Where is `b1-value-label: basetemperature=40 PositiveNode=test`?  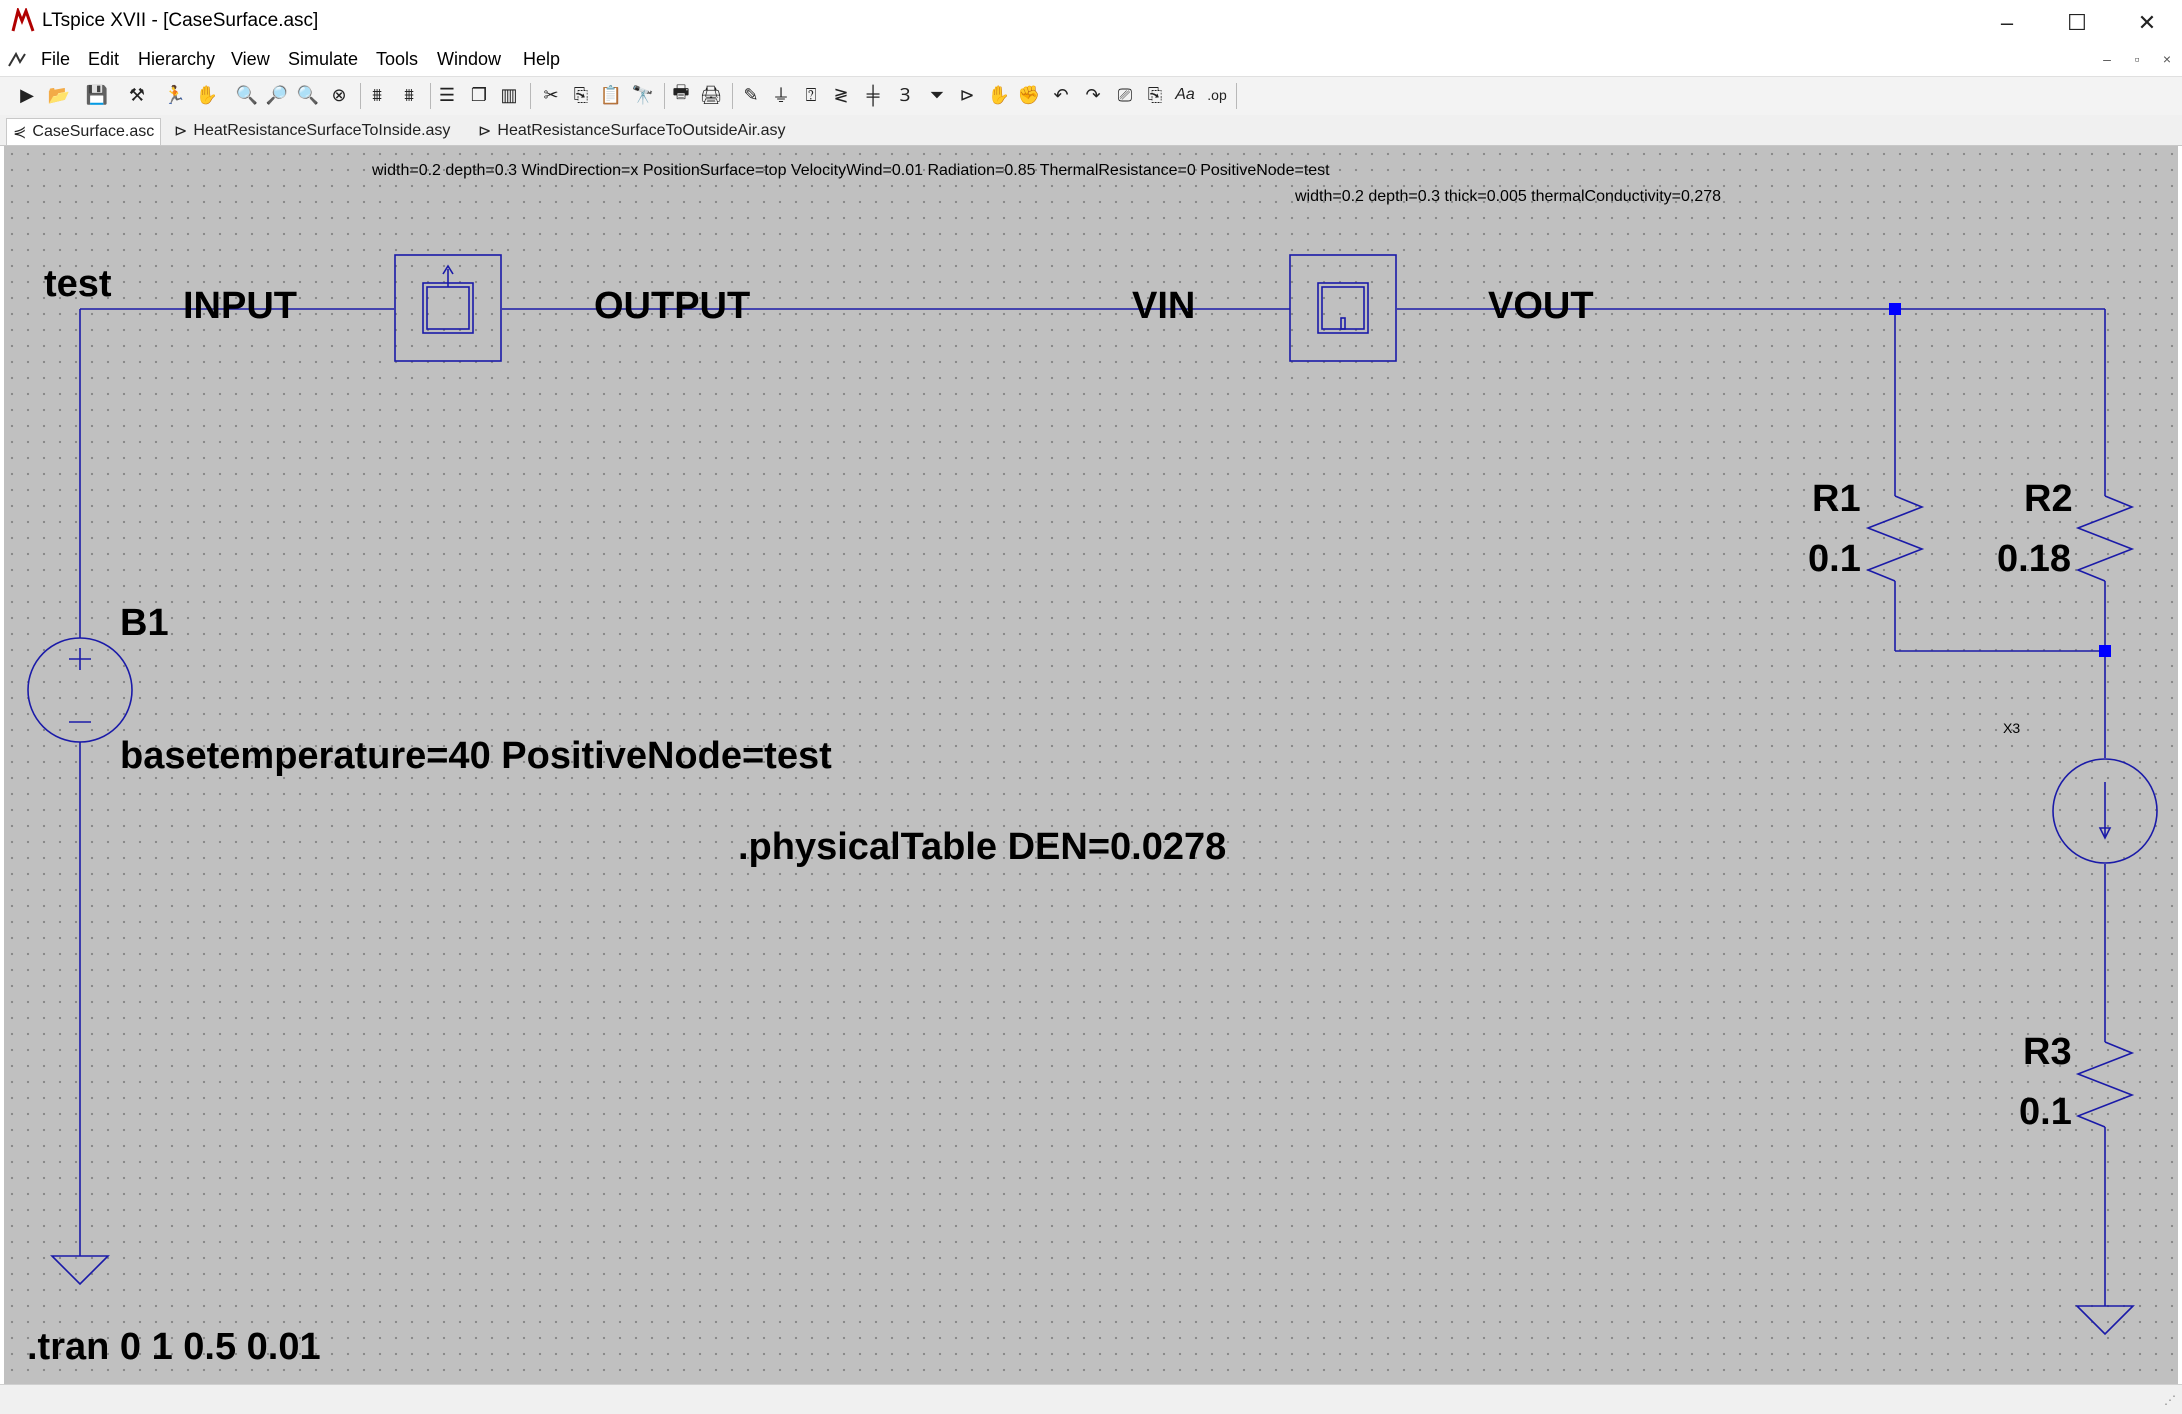
b1-value-label: basetemperature=40 PositiveNode=test is located at coordinates (476, 756).